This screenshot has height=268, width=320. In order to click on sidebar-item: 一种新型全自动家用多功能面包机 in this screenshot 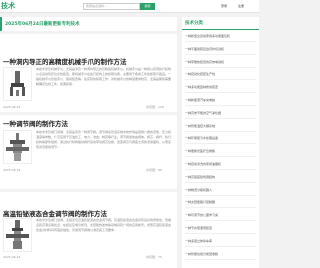, I will do `click(221, 36)`.